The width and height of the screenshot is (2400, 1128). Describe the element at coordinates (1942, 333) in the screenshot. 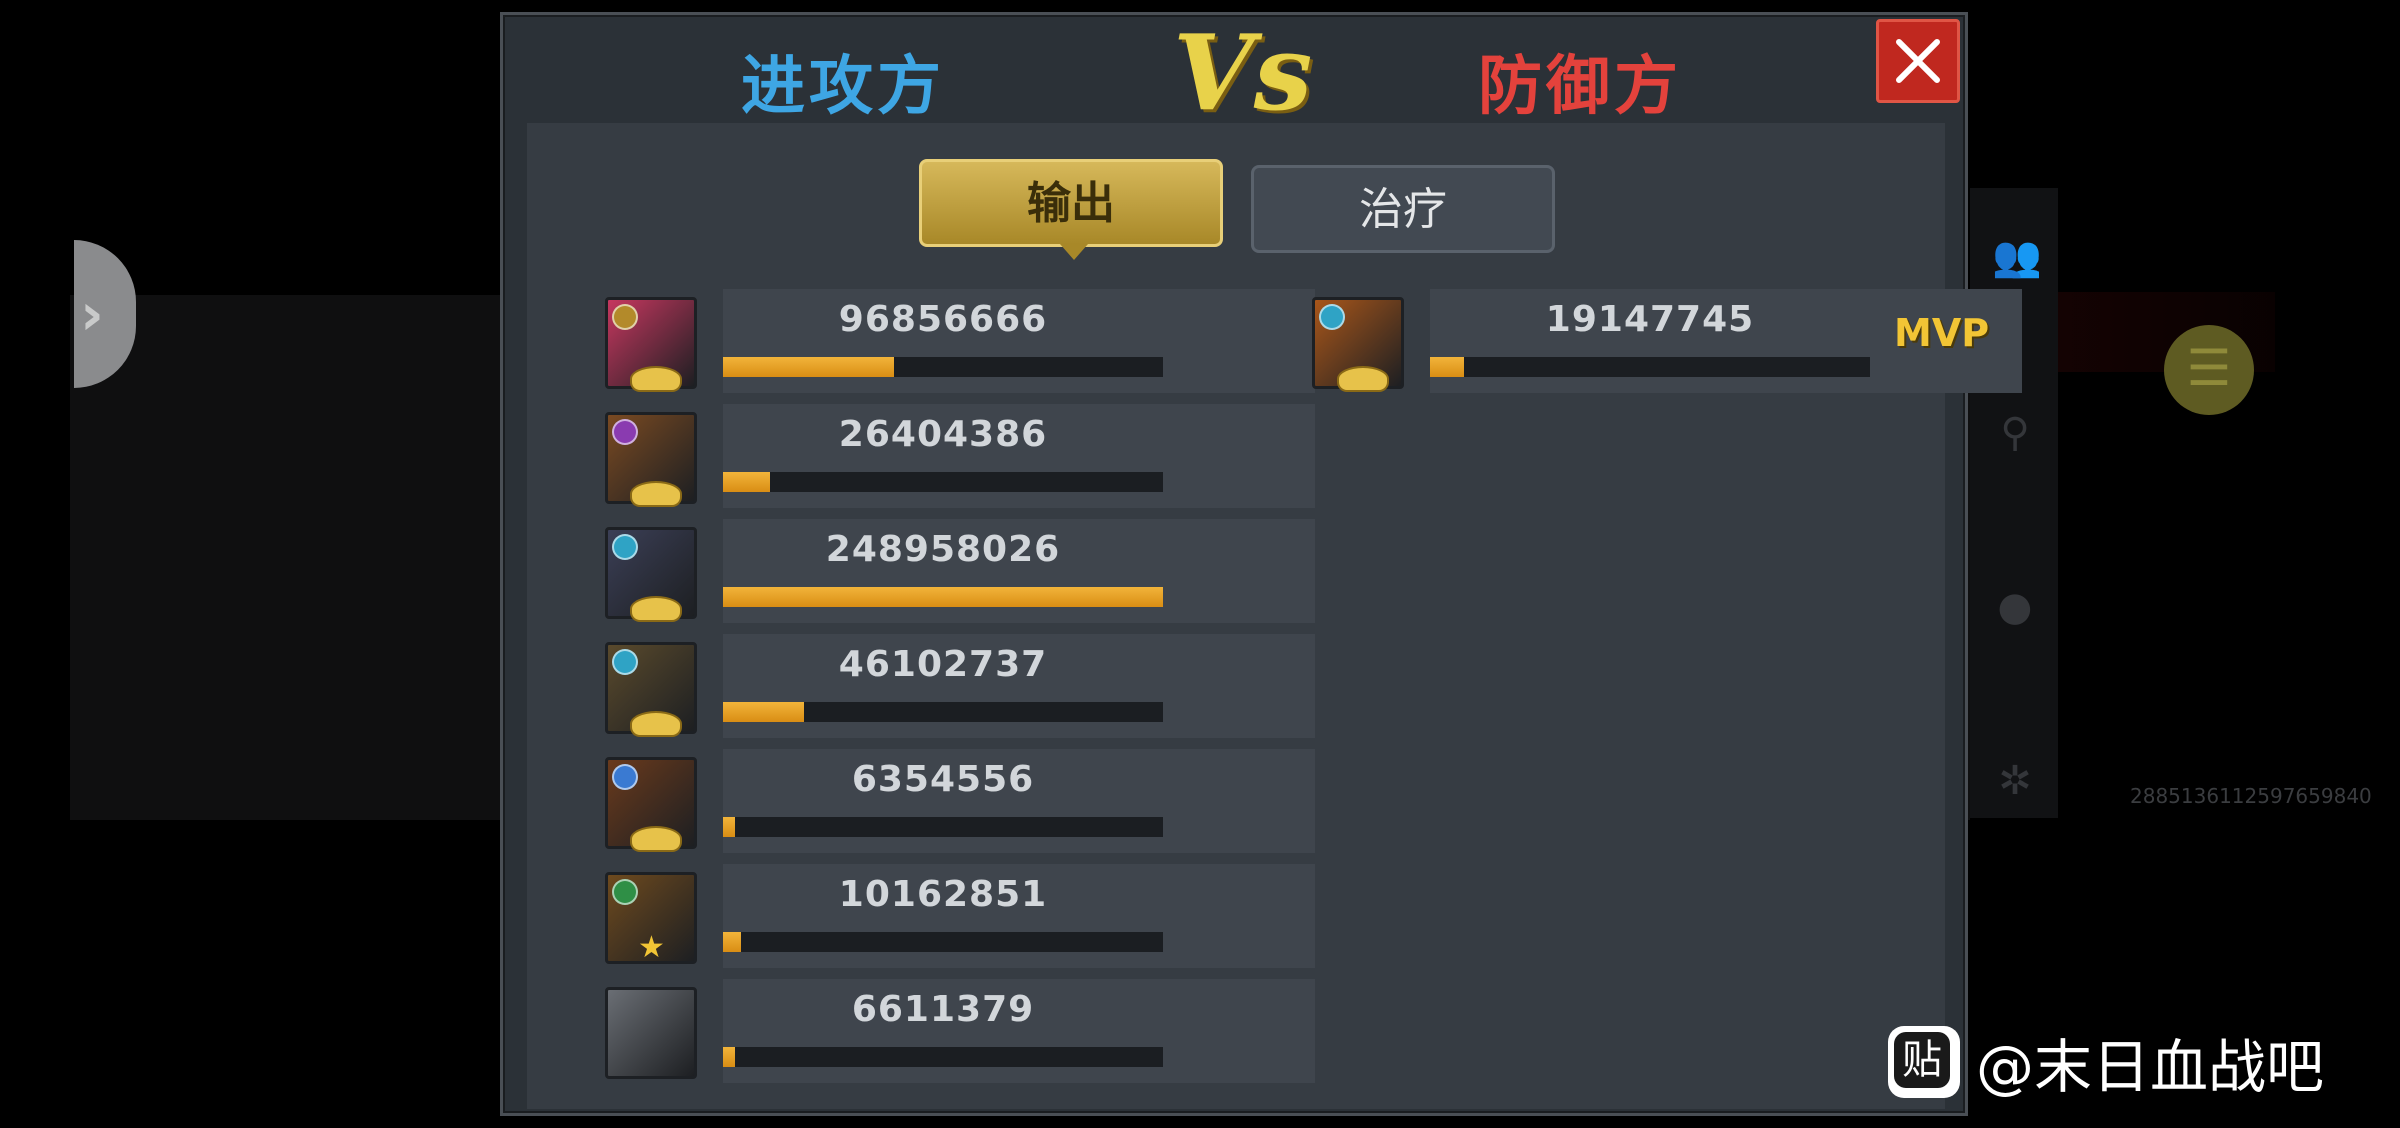

I see `mvp-badge: MVP` at that location.